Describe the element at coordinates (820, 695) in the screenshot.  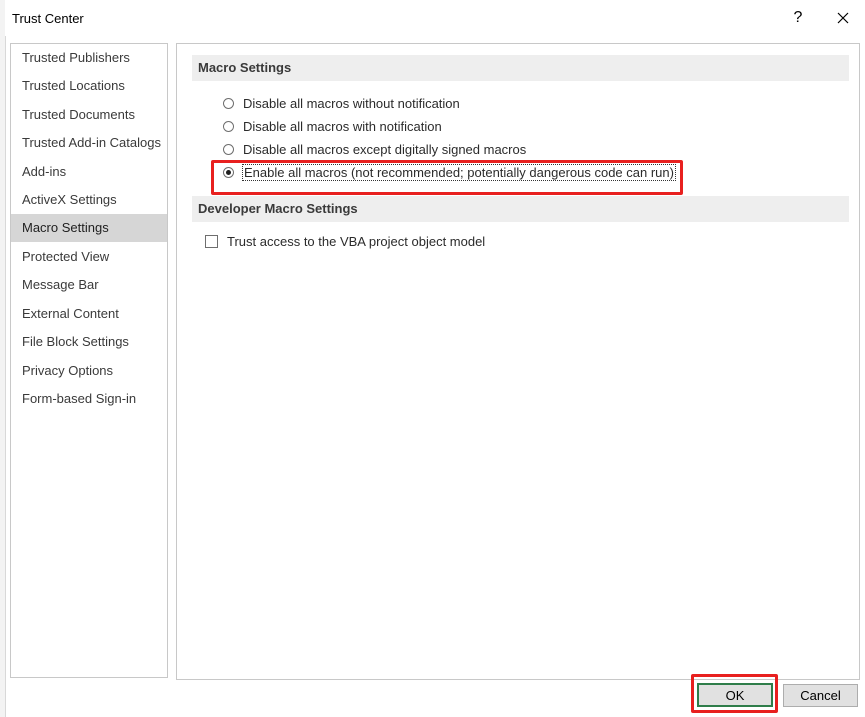
I see `cancel-button: Cancel` at that location.